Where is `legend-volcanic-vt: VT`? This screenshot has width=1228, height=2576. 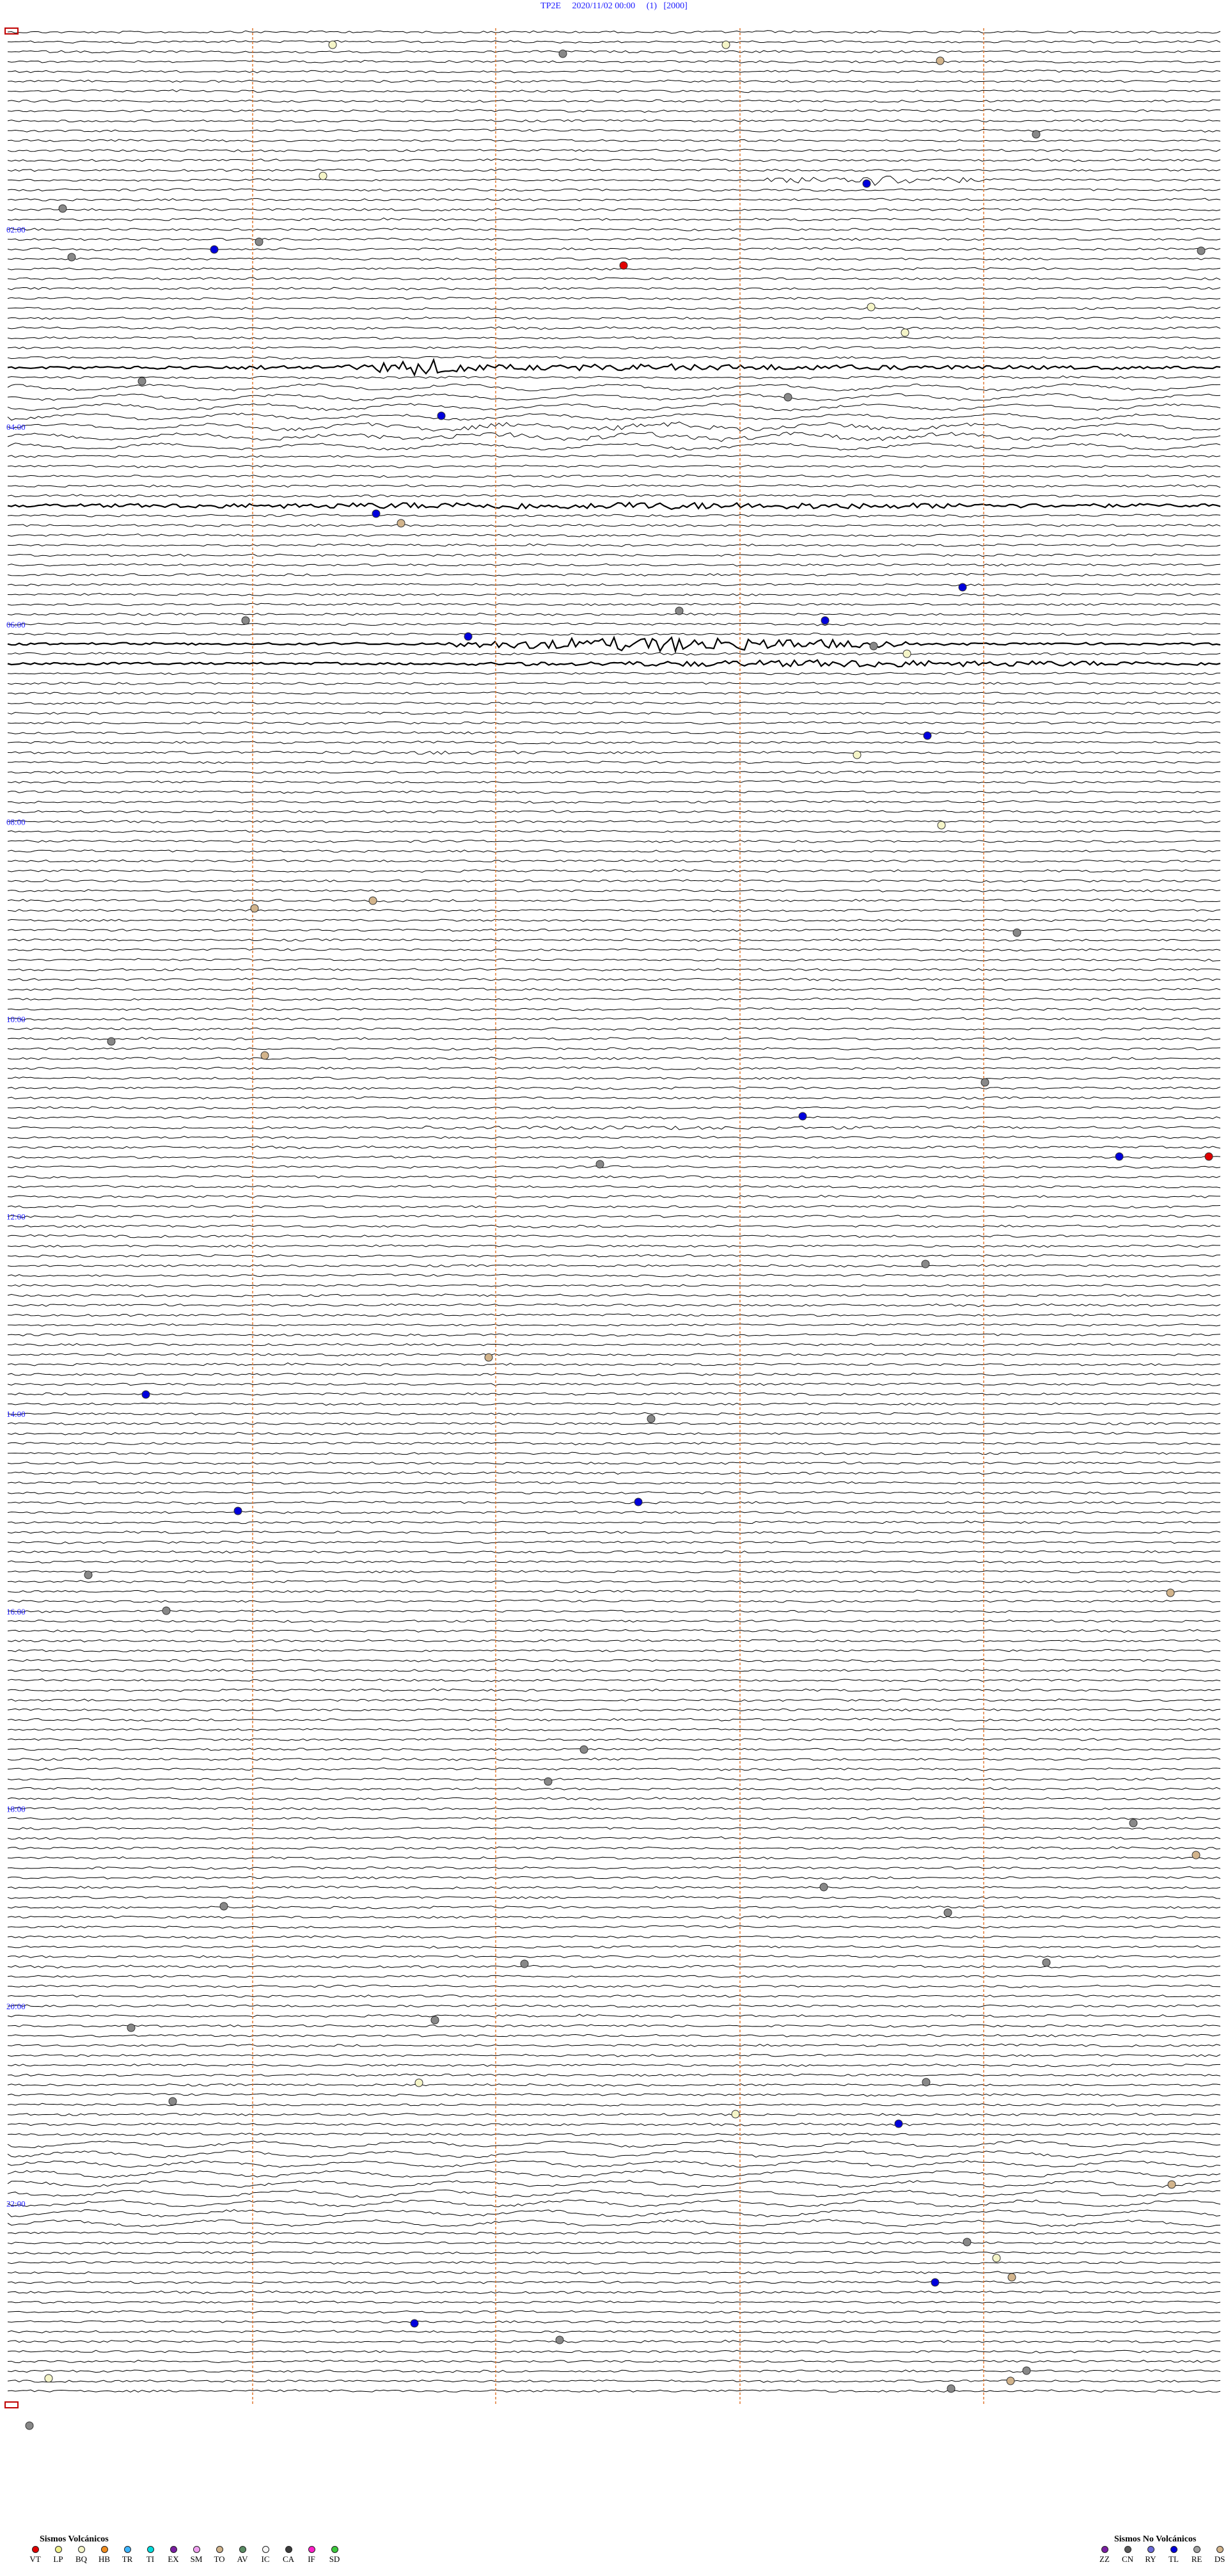
legend-volcanic-vt: VT is located at coordinates (35, 2555).